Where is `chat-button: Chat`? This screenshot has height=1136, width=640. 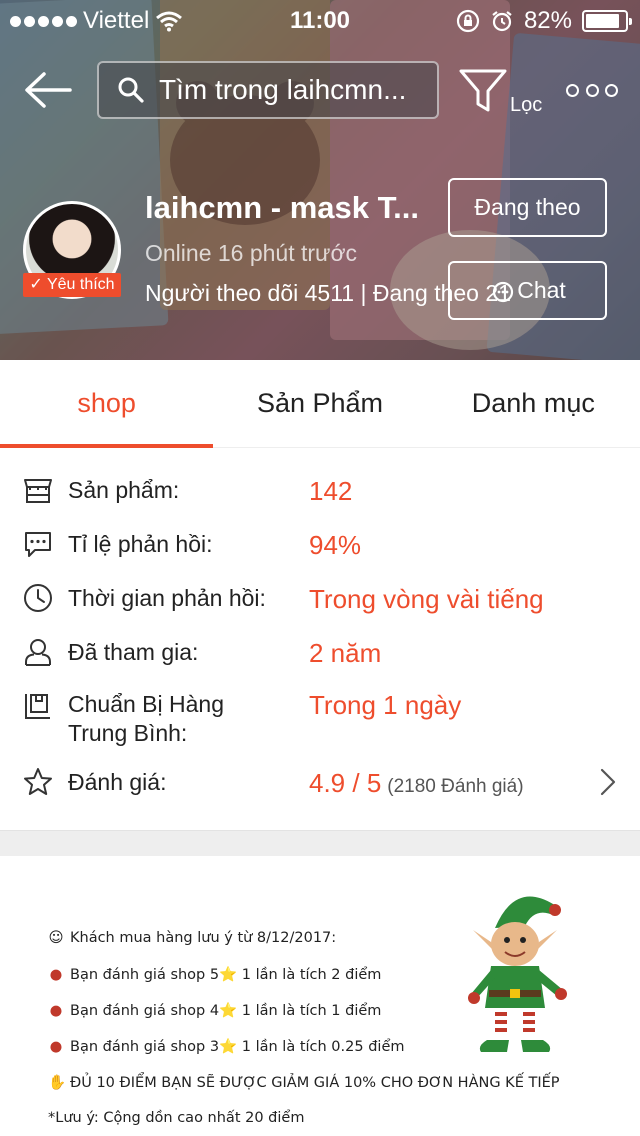
chat-button: Chat is located at coordinates (527, 290).